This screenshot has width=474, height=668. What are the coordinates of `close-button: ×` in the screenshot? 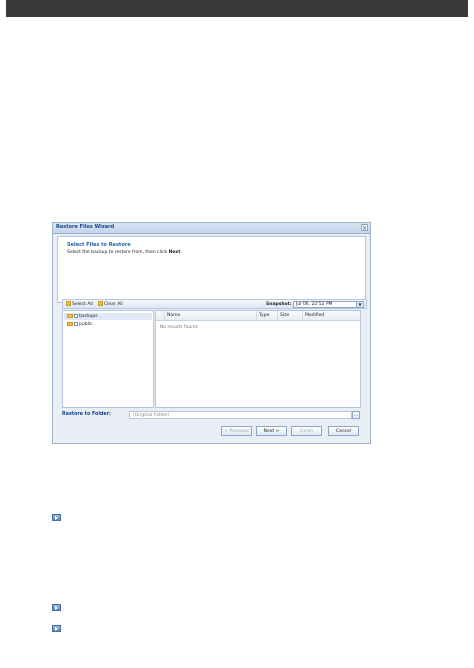 It's located at (364, 228).